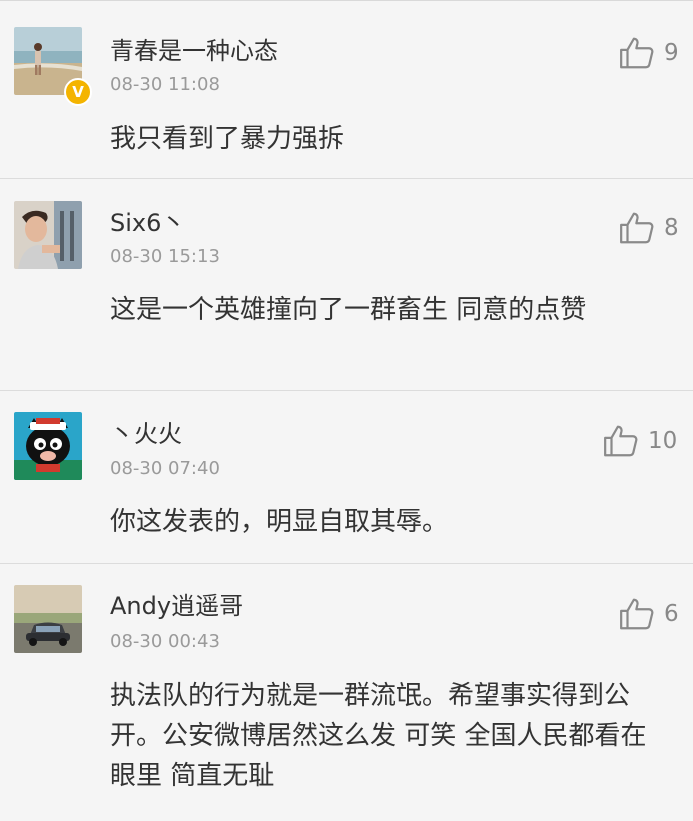 This screenshot has width=693, height=821. Describe the element at coordinates (671, 614) in the screenshot. I see `like-count: 6` at that location.